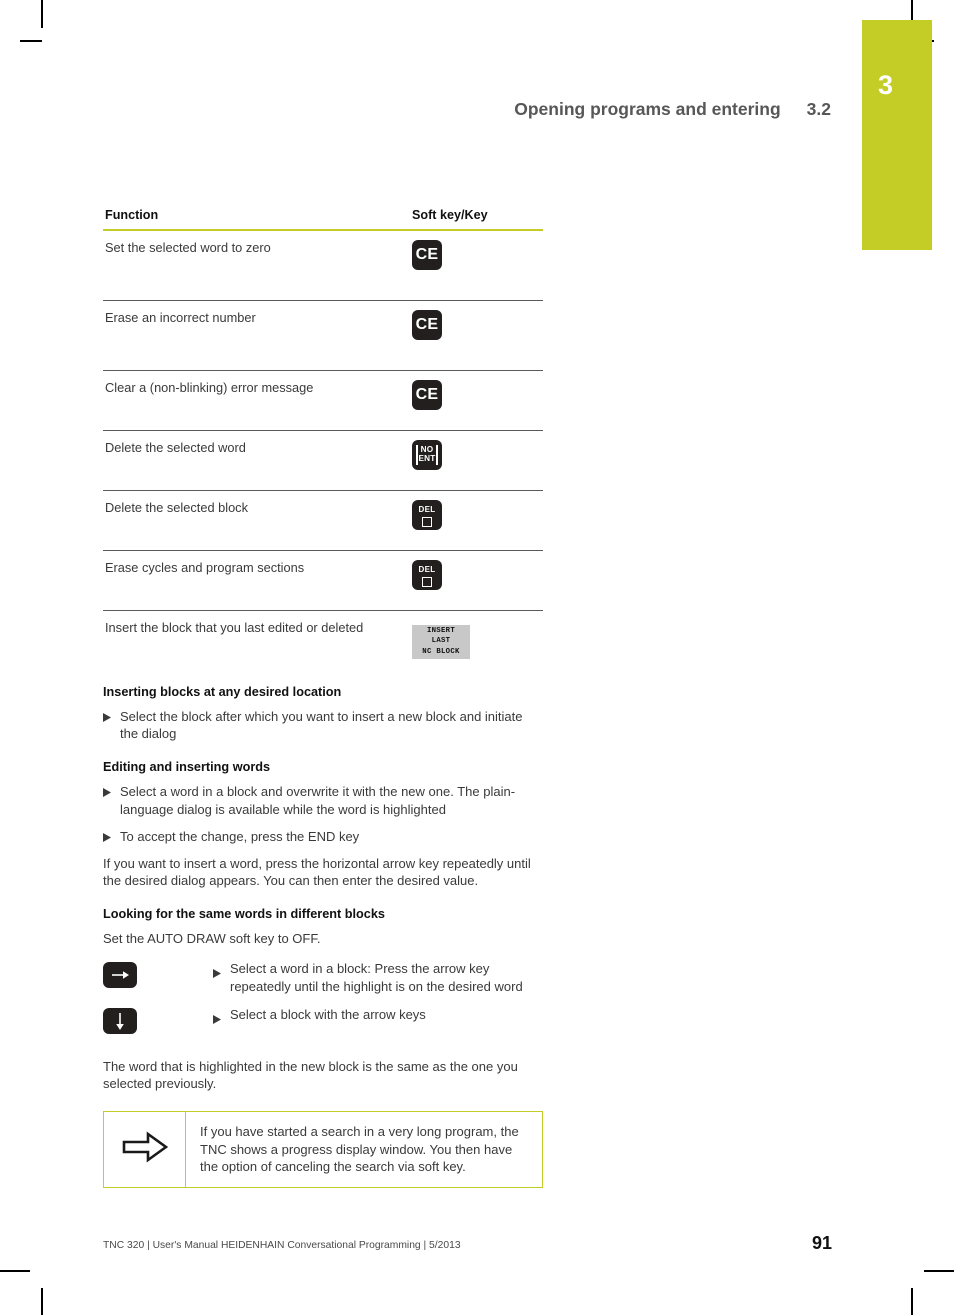 The image size is (954, 1315). Describe the element at coordinates (42, 14) in the screenshot. I see `crop-mark-top-left-vertical` at that location.